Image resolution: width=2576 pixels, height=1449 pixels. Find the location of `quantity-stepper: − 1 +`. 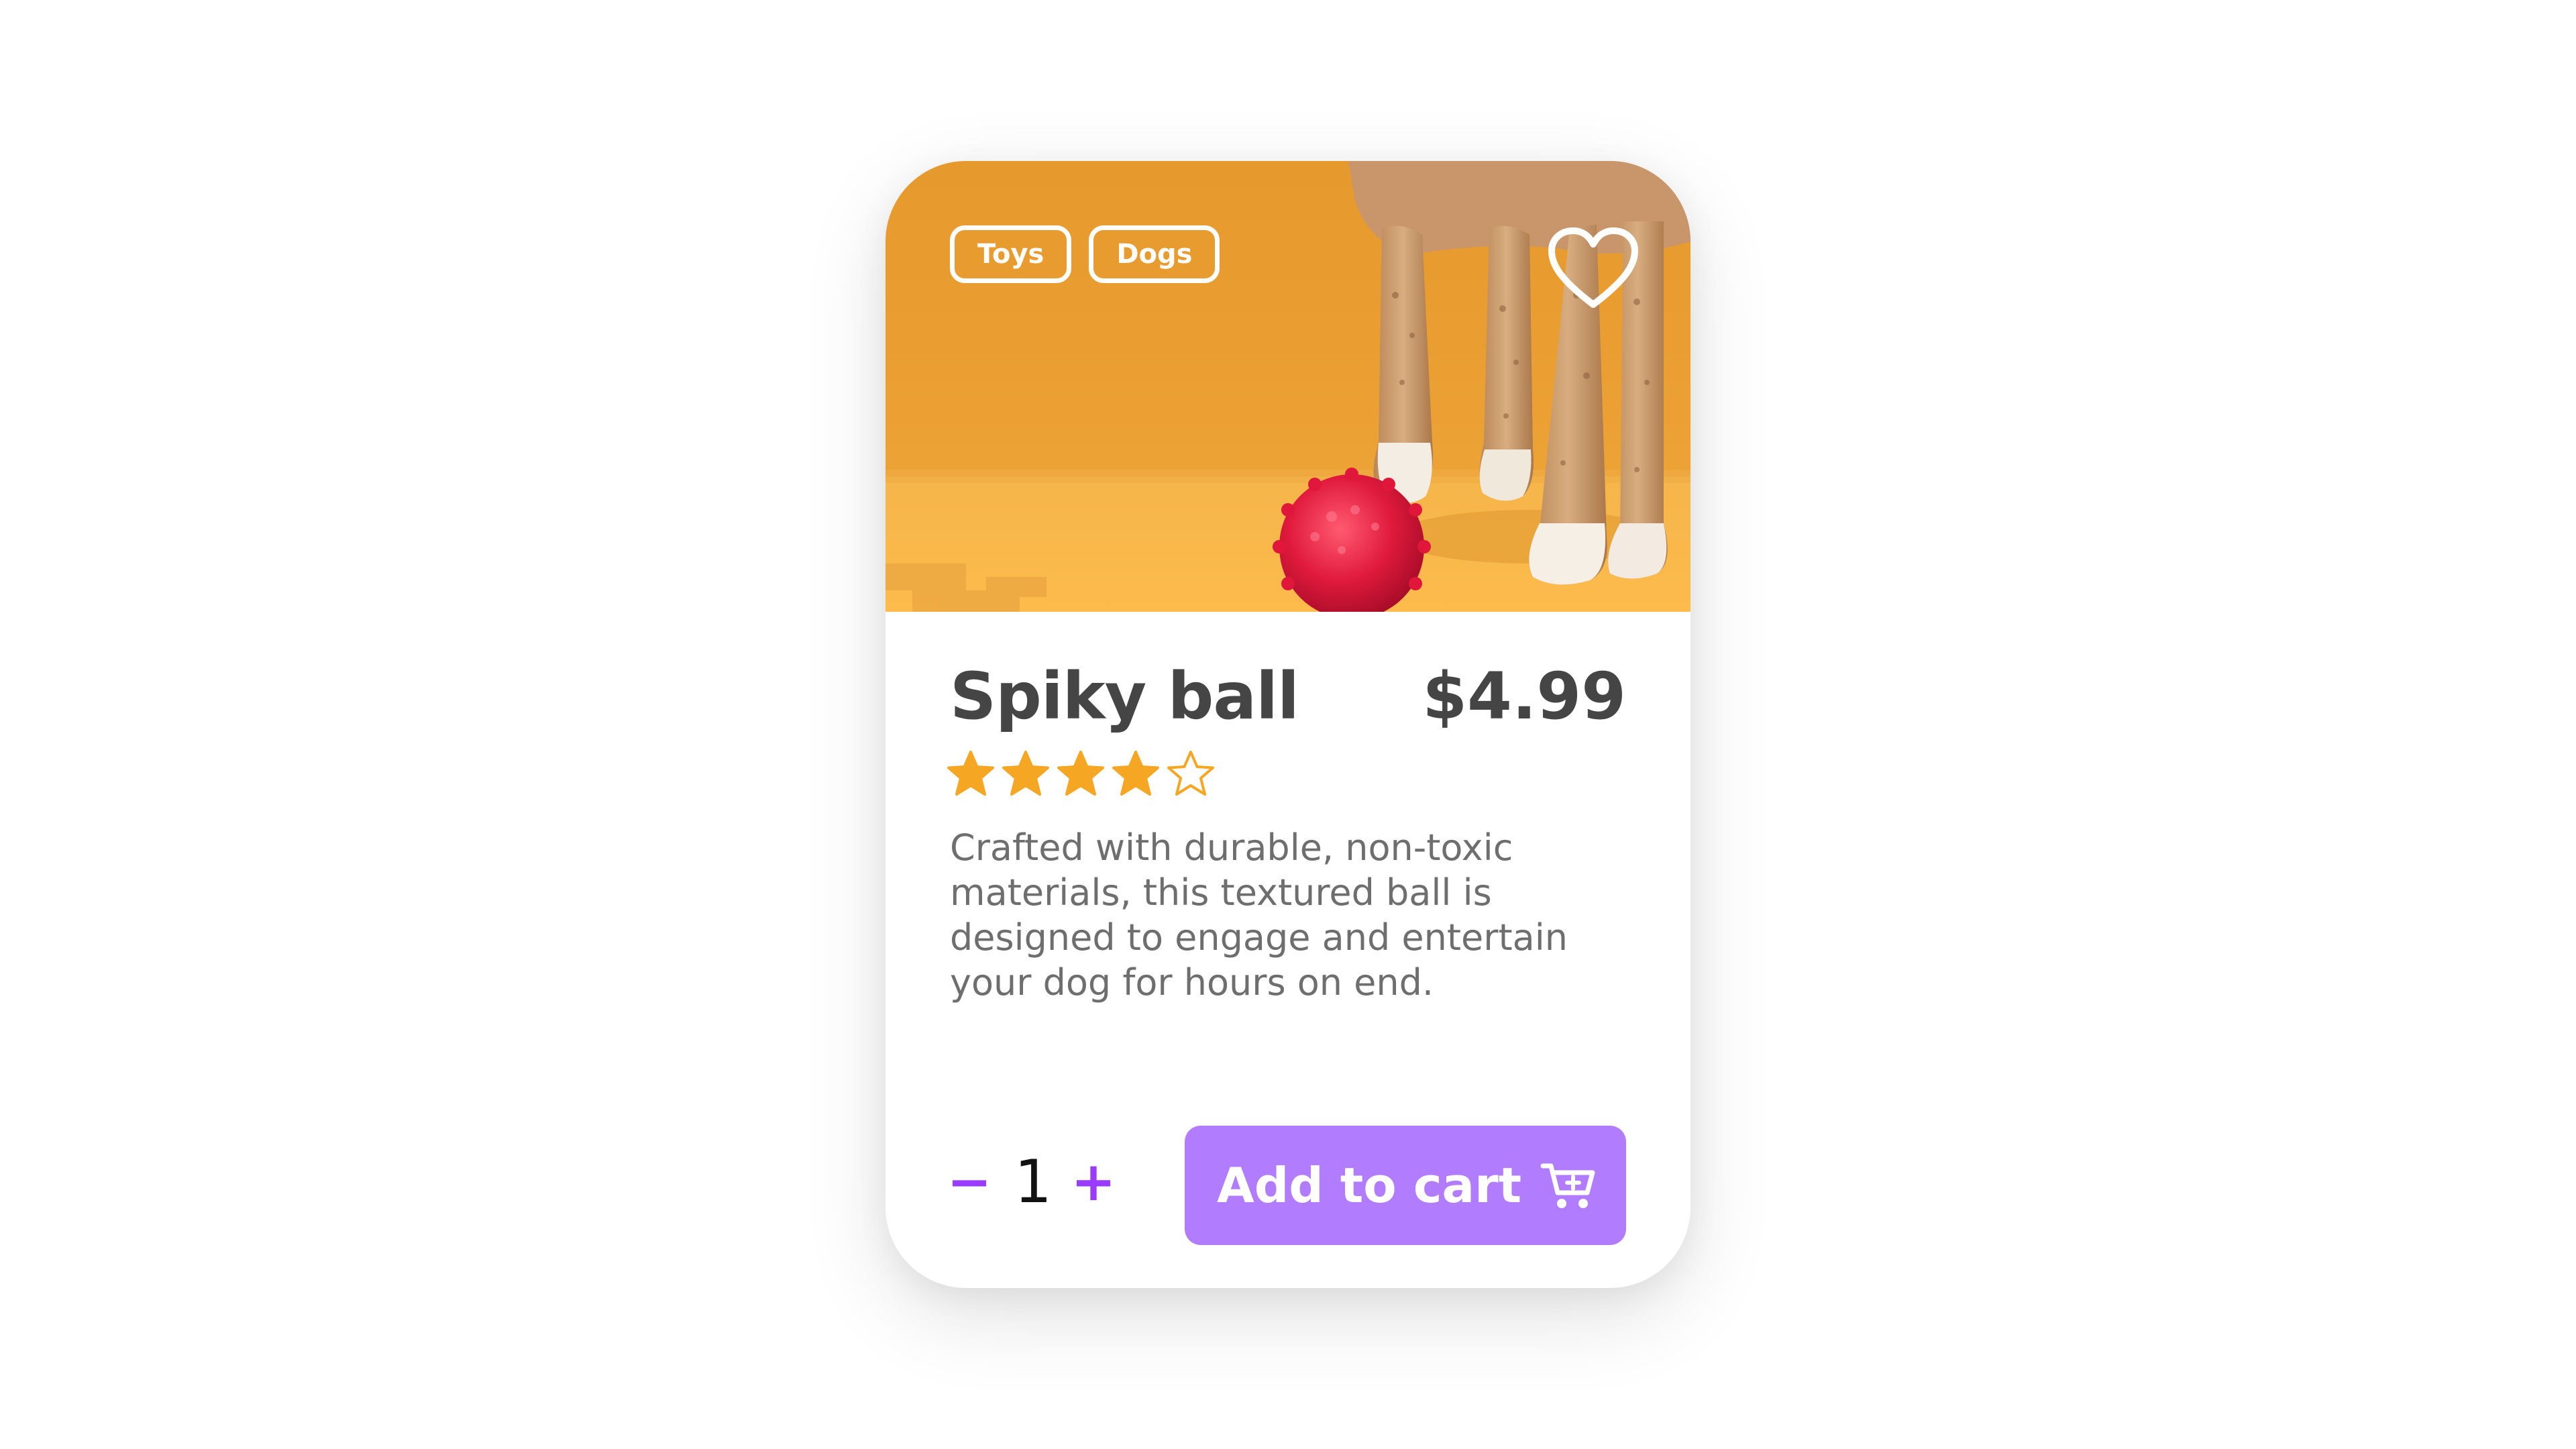

quantity-stepper: − 1 + is located at coordinates (1033, 1182).